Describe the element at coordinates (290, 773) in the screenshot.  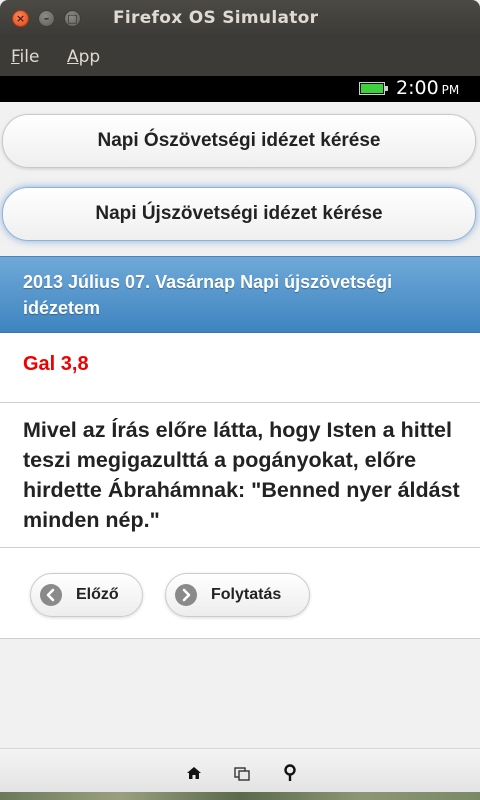
I see `location-pin-icon` at that location.